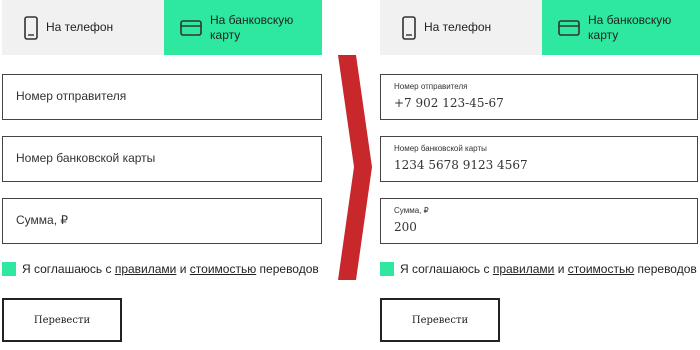 Image resolution: width=700 pixels, height=350 pixels. What do you see at coordinates (71, 96) in the screenshot?
I see `sender-number-placeholder: Номер отправителя` at bounding box center [71, 96].